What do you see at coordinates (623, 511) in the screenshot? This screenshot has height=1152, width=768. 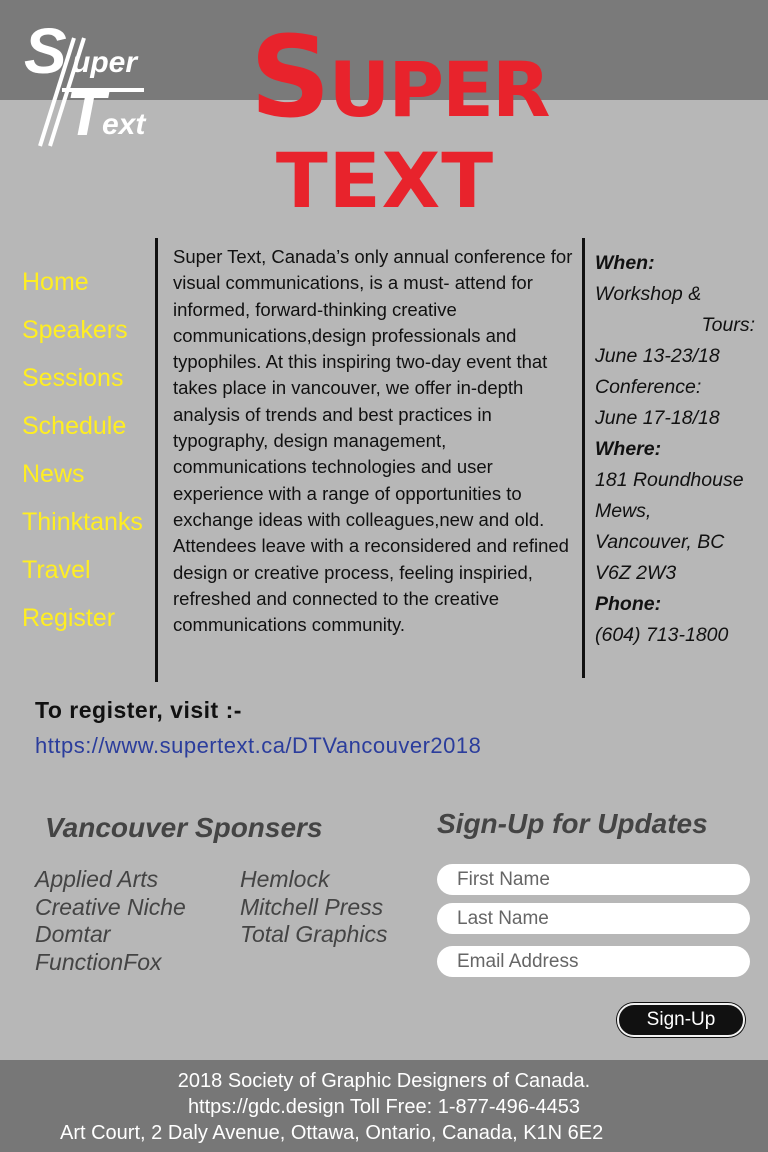 I see `address-line-2: Mews,` at bounding box center [623, 511].